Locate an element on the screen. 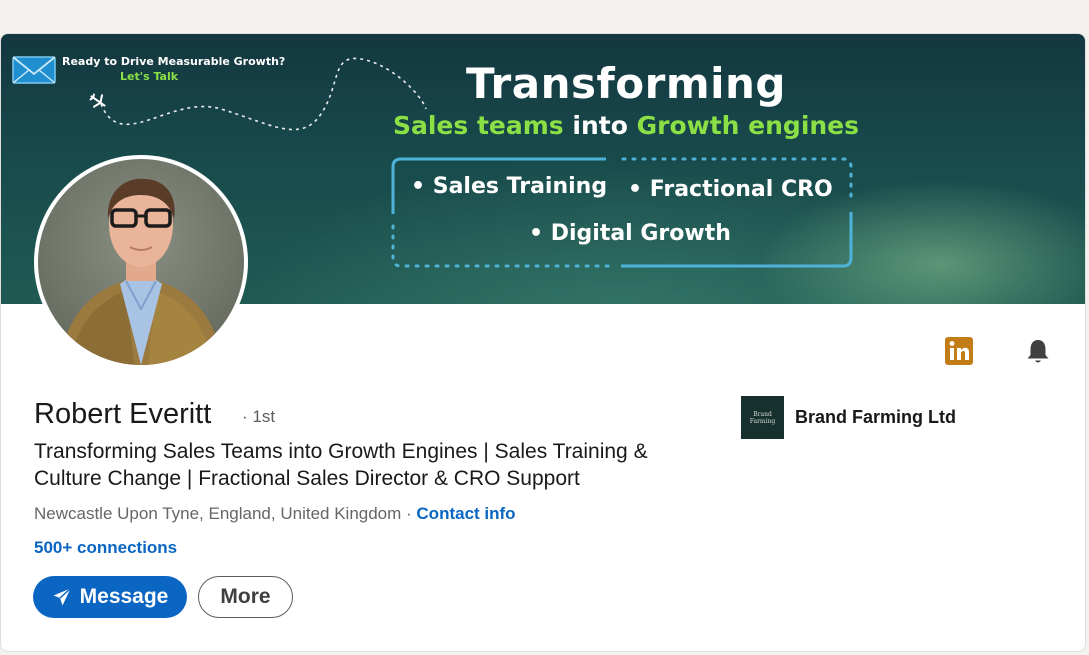 The width and height of the screenshot is (1089, 655). company-logo-text: Brand Farming is located at coordinates (762, 417).